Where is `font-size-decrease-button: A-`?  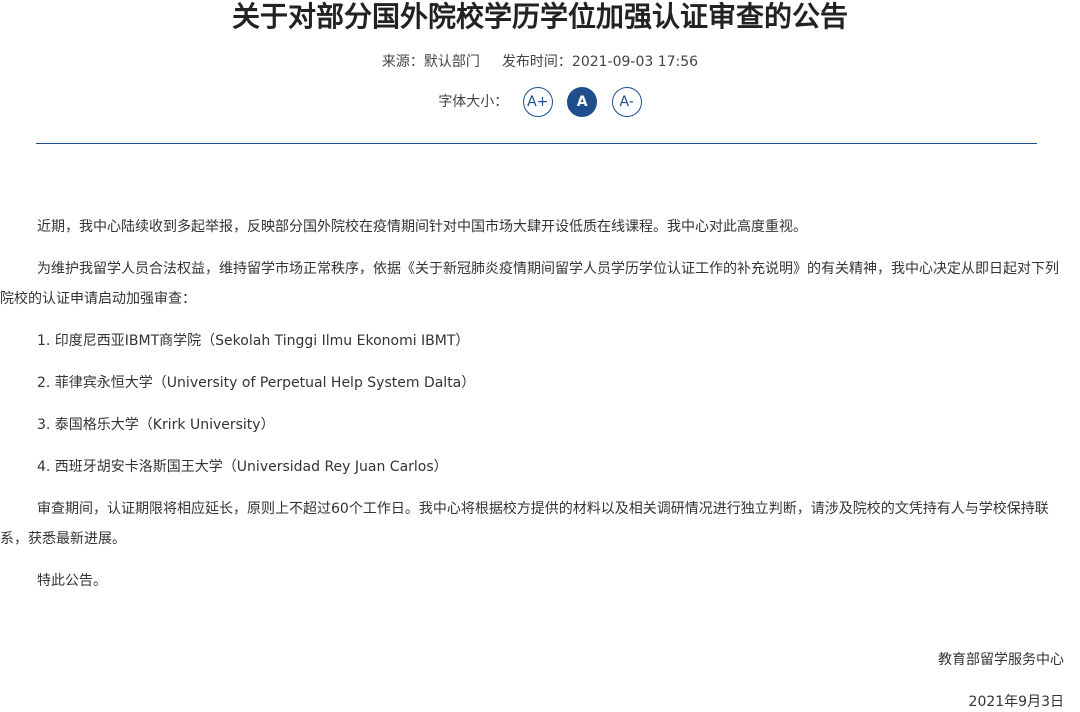 font-size-decrease-button: A- is located at coordinates (626, 102).